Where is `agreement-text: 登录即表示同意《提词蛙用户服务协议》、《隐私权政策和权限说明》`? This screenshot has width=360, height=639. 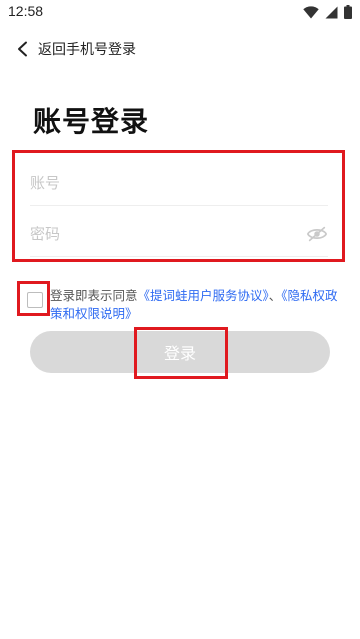
agreement-text: 登录即表示同意《提词蛙用户服务协议》、《隐私权政策和权限说明》 is located at coordinates (195, 305).